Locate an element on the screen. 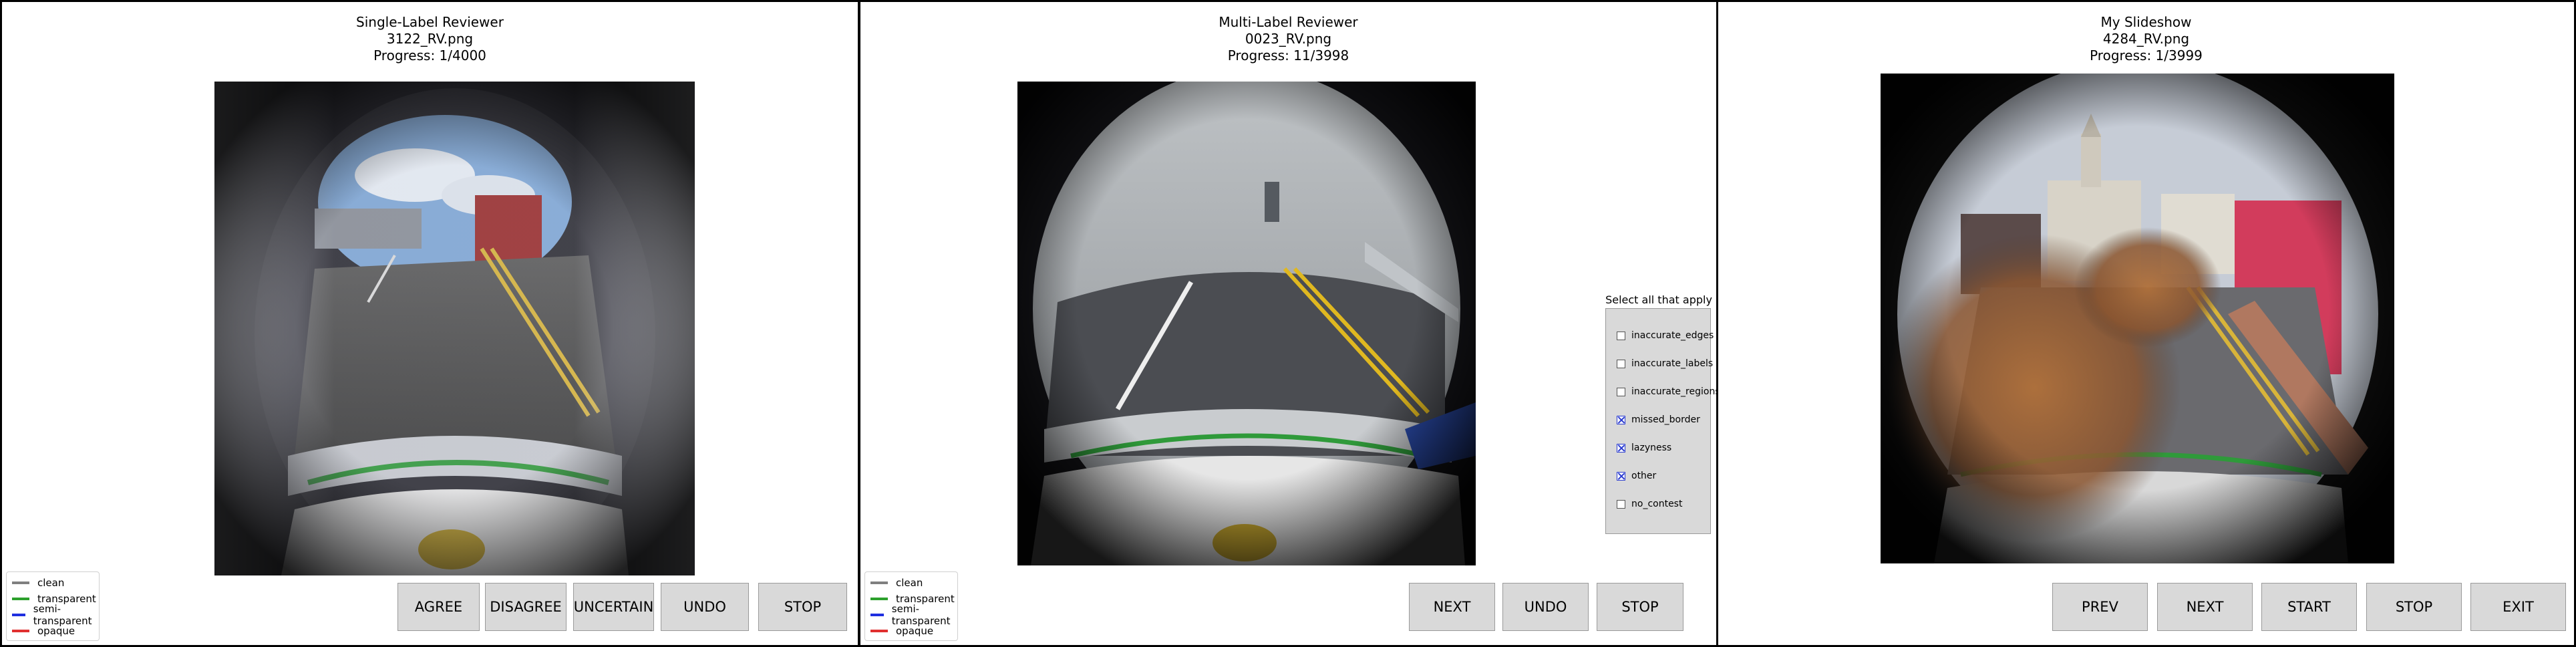 This screenshot has height=647, width=2576. image-filename: 3122_RV.png is located at coordinates (430, 39).